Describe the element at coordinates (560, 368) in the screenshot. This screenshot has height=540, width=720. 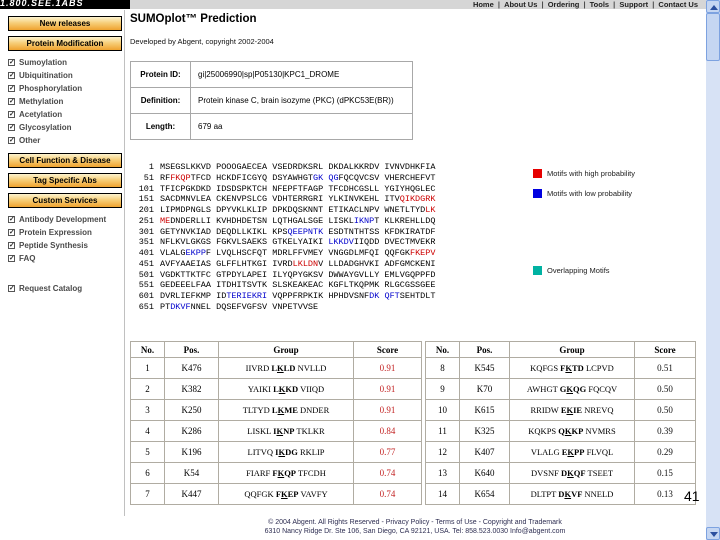
I see `table-row: 8 K545 KQFGS FKTD LCPVD 0.51` at that location.